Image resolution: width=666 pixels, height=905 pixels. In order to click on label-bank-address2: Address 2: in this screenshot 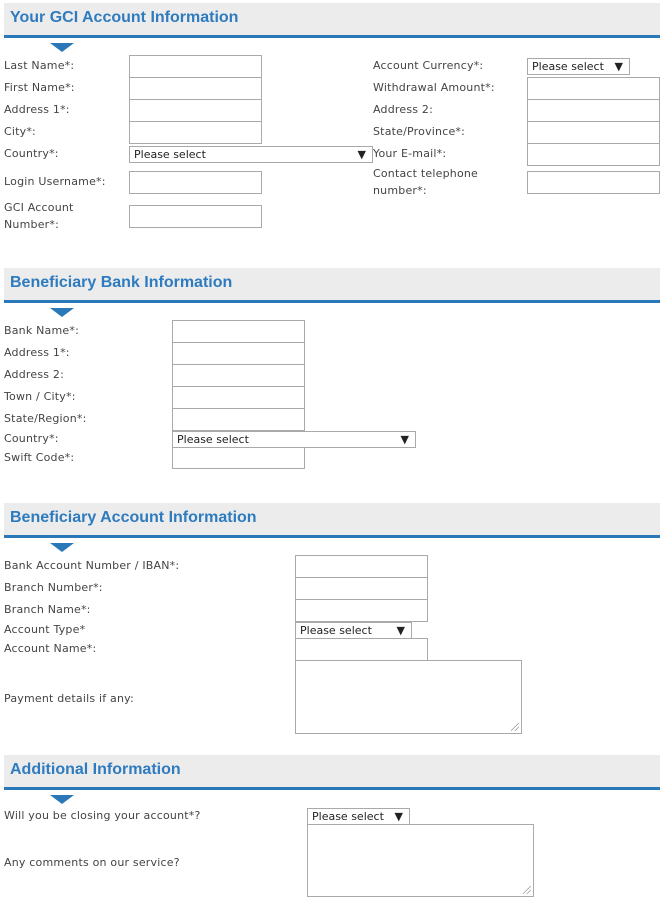, I will do `click(34, 374)`.